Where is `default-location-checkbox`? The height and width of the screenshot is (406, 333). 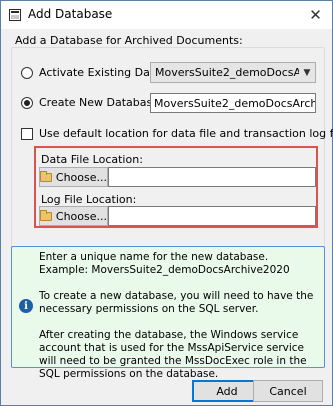 default-location-checkbox is located at coordinates (27, 133).